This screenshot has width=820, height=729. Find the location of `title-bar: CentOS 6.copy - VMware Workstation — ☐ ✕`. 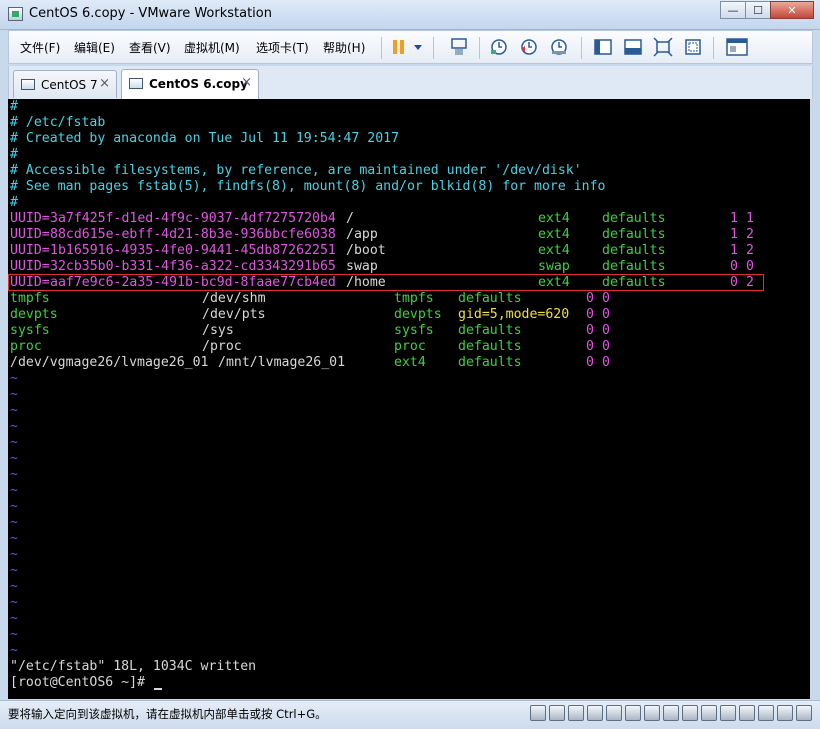

title-bar: CentOS 6.copy - VMware Workstation — ☐ ✕ is located at coordinates (410, 15).